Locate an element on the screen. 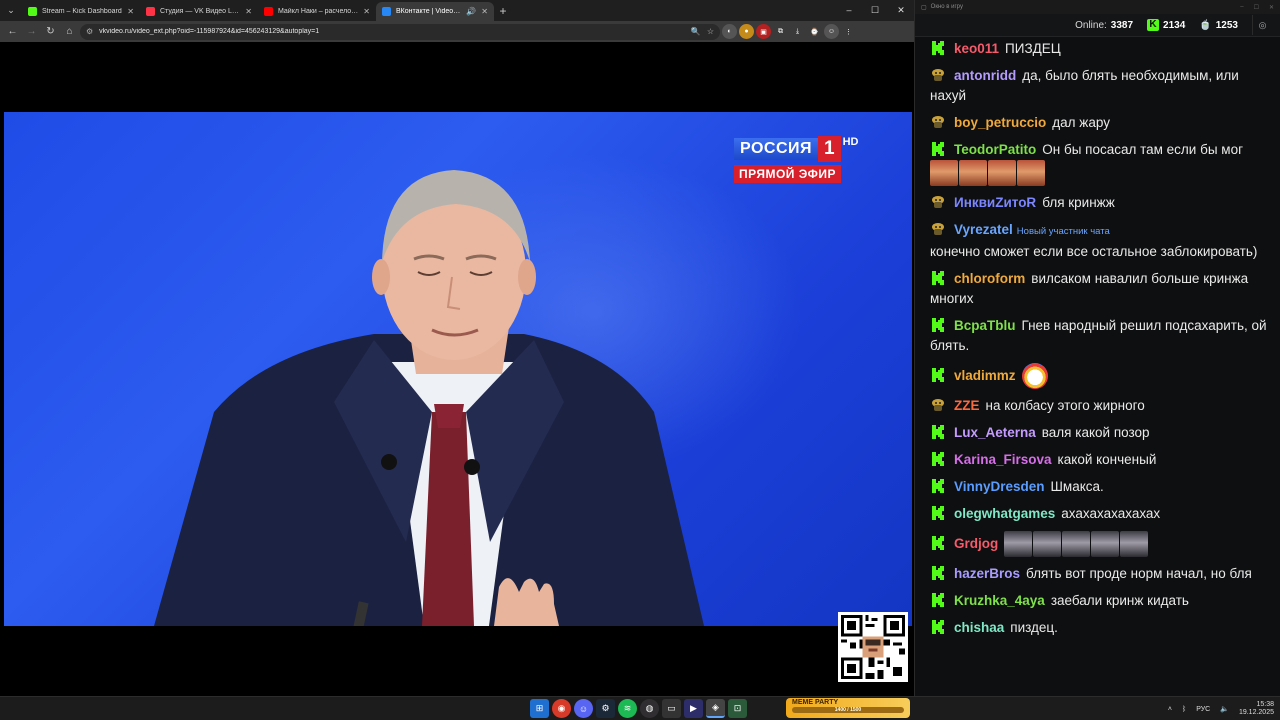 This screenshot has height=720, width=1280. extension-2-icon: ● is located at coordinates (746, 31).